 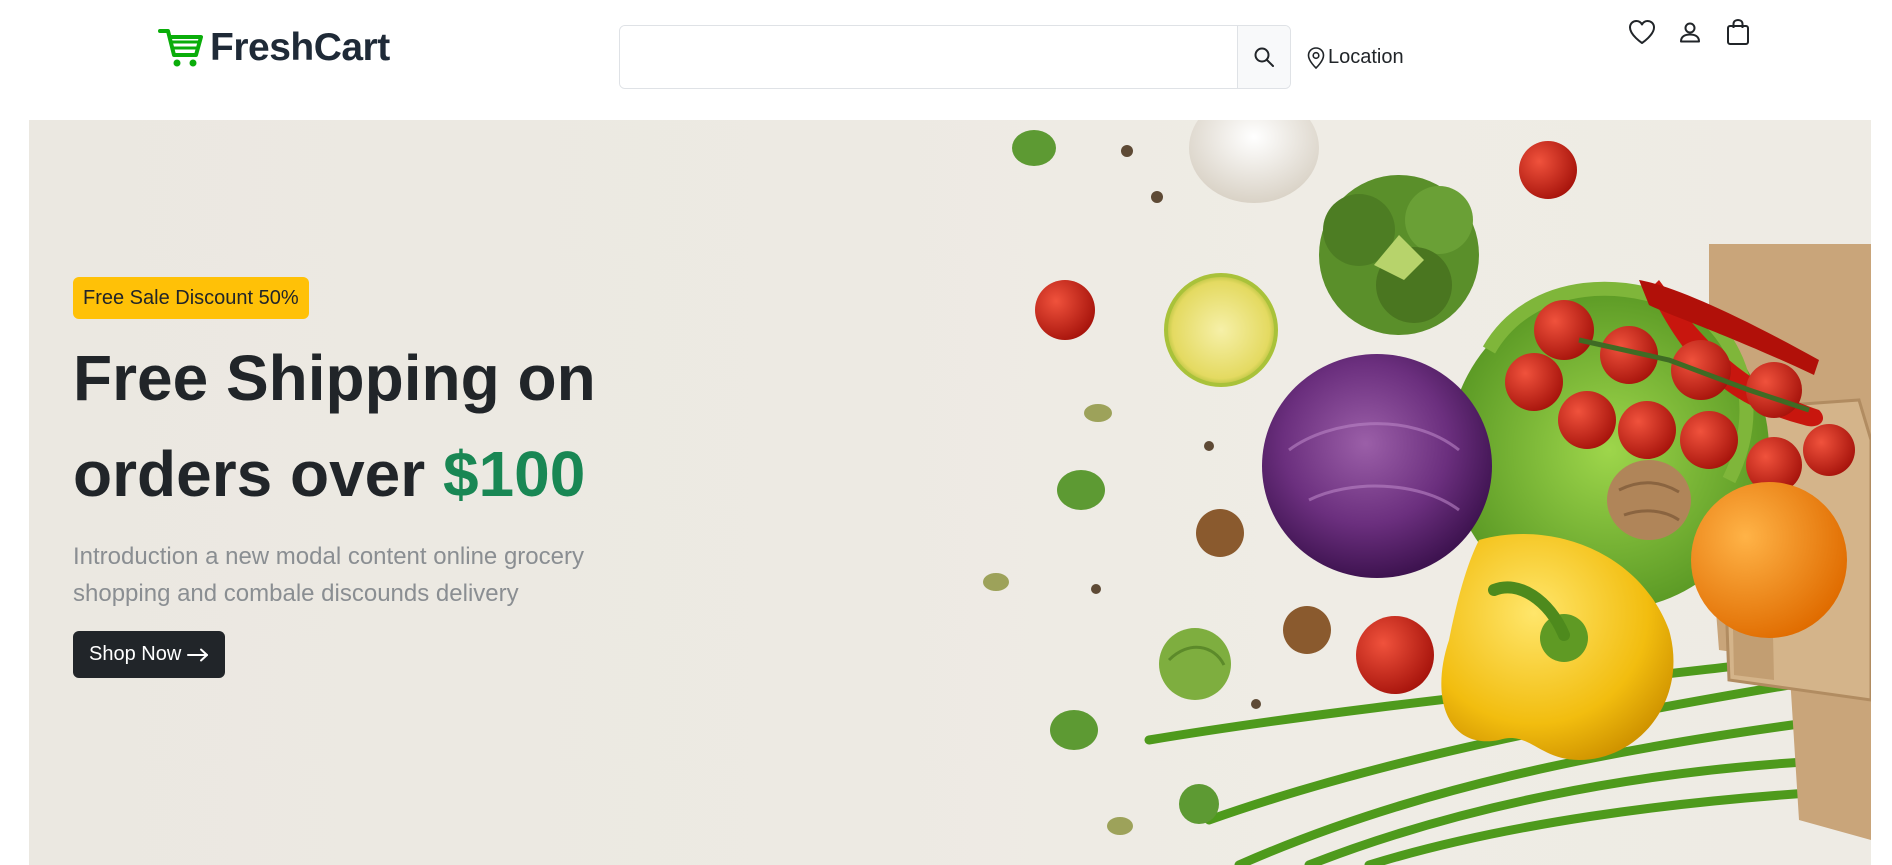 I want to click on user-icon, so click(x=1690, y=32).